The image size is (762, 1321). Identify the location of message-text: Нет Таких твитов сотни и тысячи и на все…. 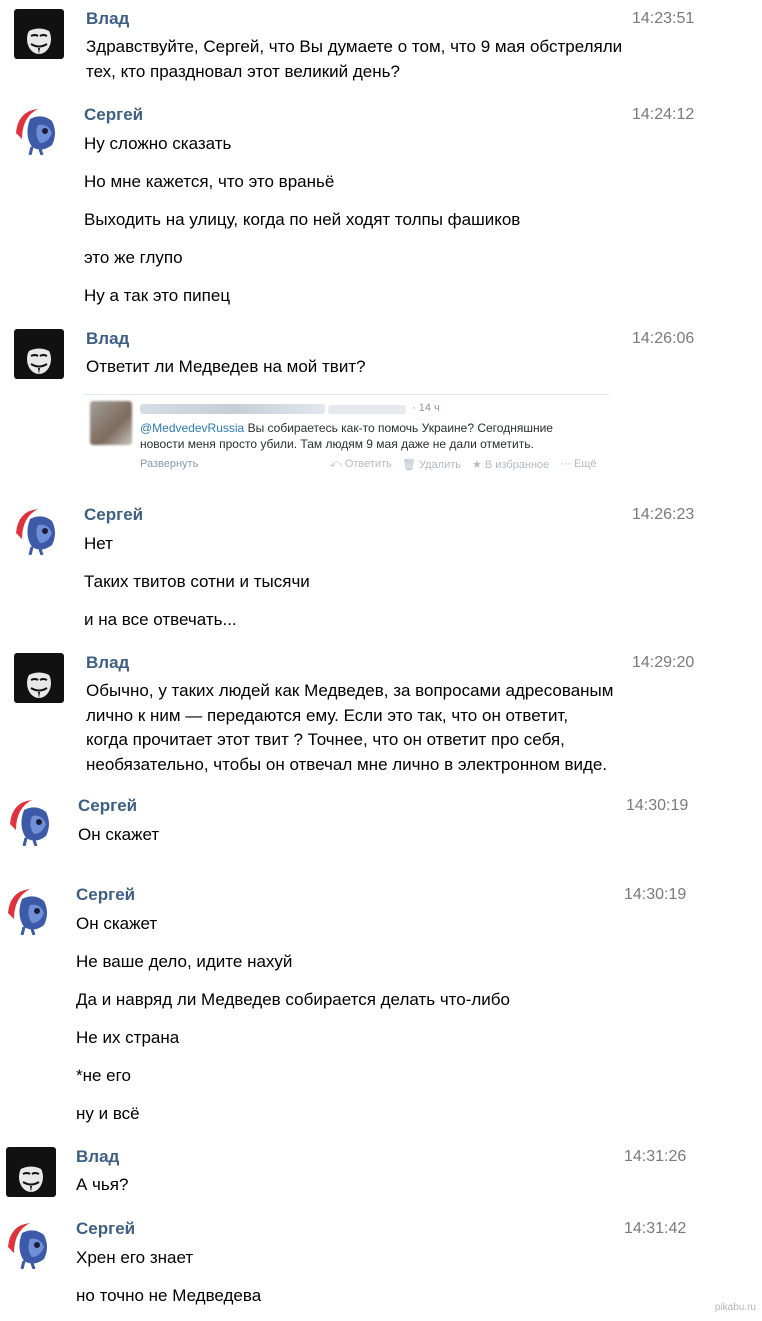
(197, 581).